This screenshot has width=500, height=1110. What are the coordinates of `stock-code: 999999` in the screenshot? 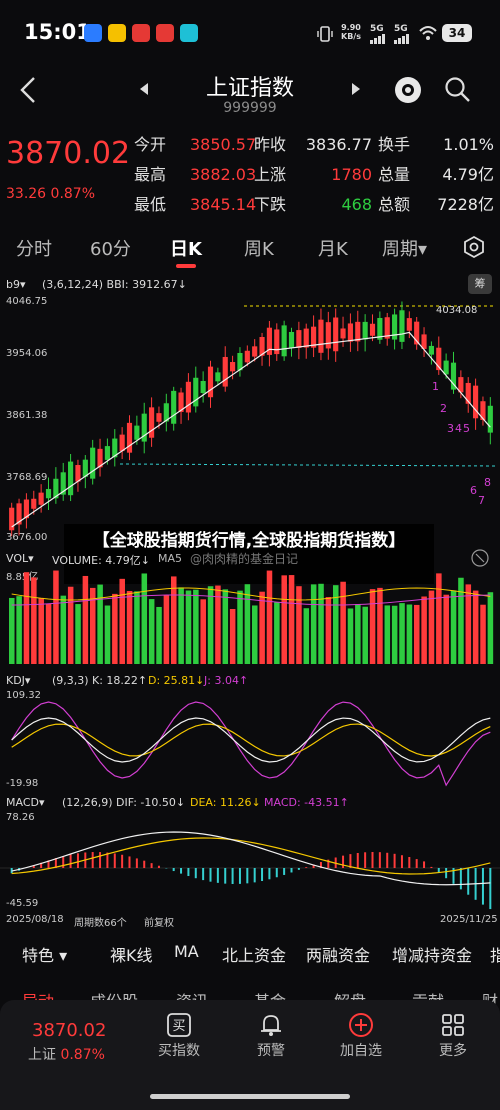 It's located at (250, 108).